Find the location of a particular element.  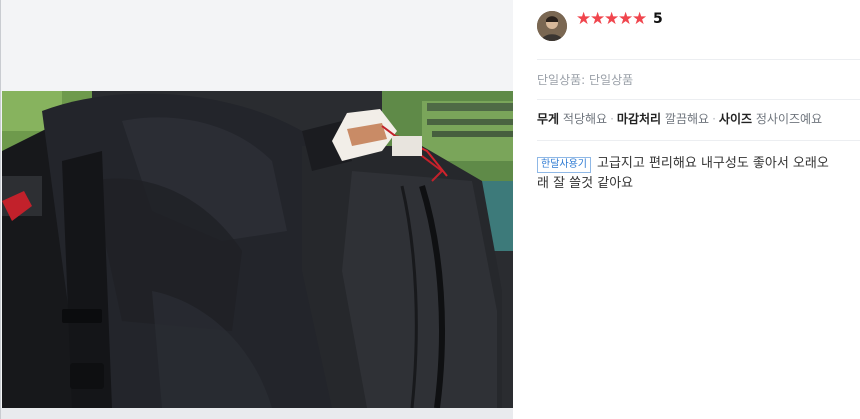

attr-key-size: 사이즈 is located at coordinates (735, 119).